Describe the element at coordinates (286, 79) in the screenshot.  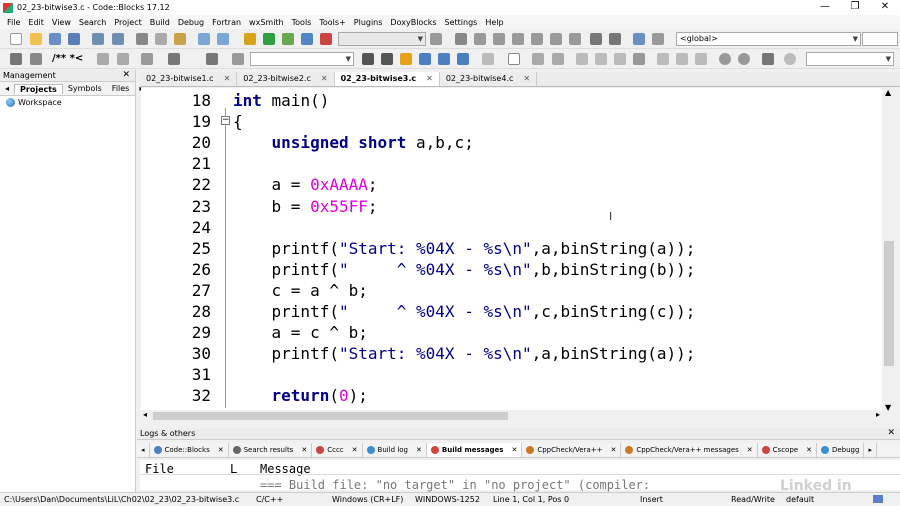
I see `tab-bitwise2: 02_23-bitwise2.c ✕` at that location.